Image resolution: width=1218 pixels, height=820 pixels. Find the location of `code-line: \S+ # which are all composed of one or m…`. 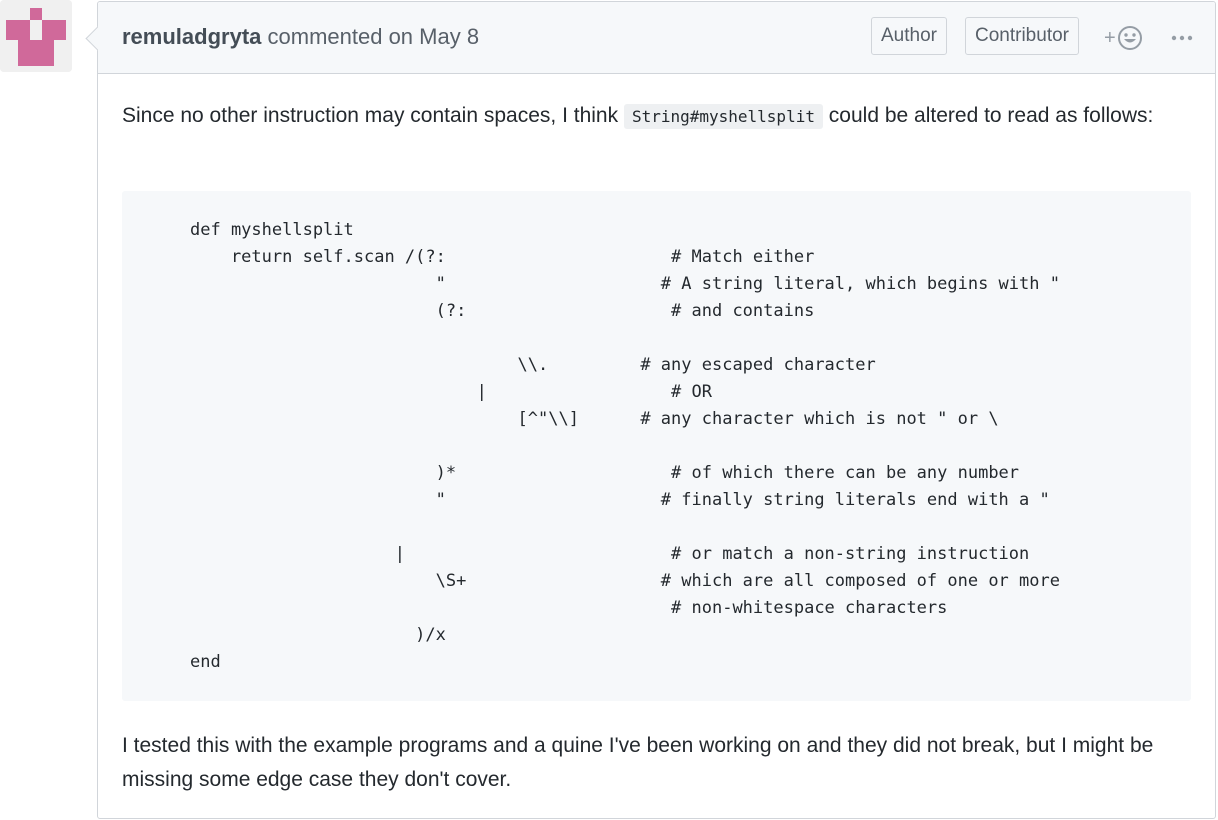

code-line: \S+ # which are all composed of one or m… is located at coordinates (747, 581).